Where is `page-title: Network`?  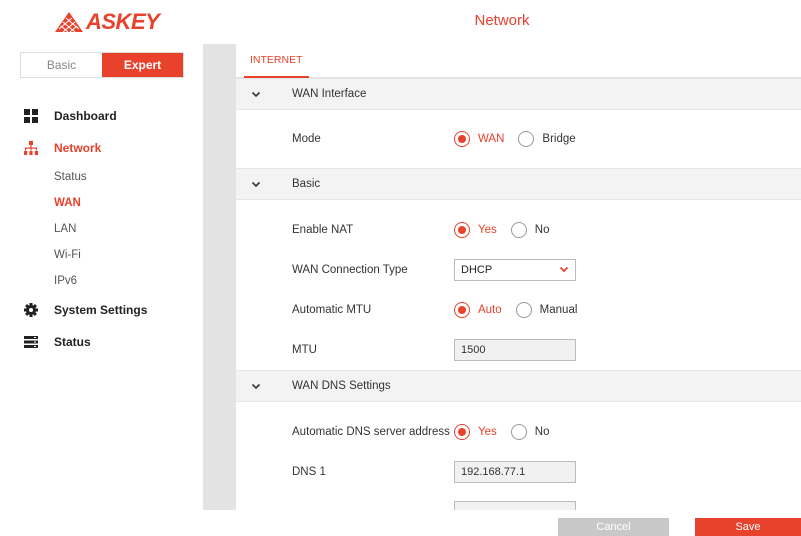
page-title: Network is located at coordinates (502, 20).